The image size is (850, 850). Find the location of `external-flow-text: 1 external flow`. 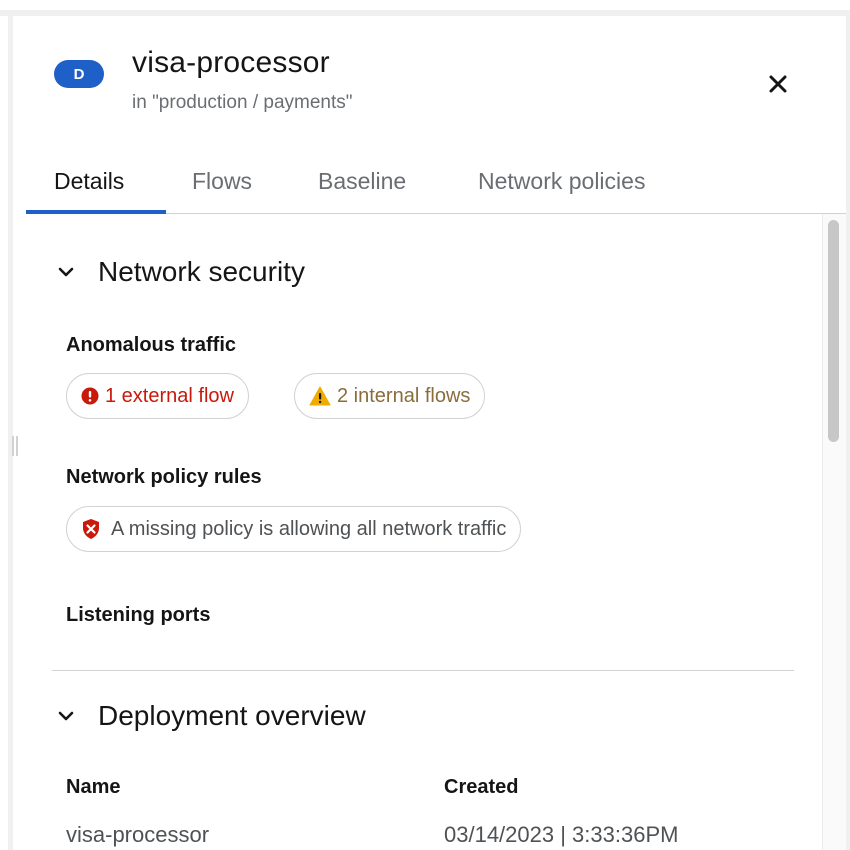

external-flow-text: 1 external flow is located at coordinates (169, 395).